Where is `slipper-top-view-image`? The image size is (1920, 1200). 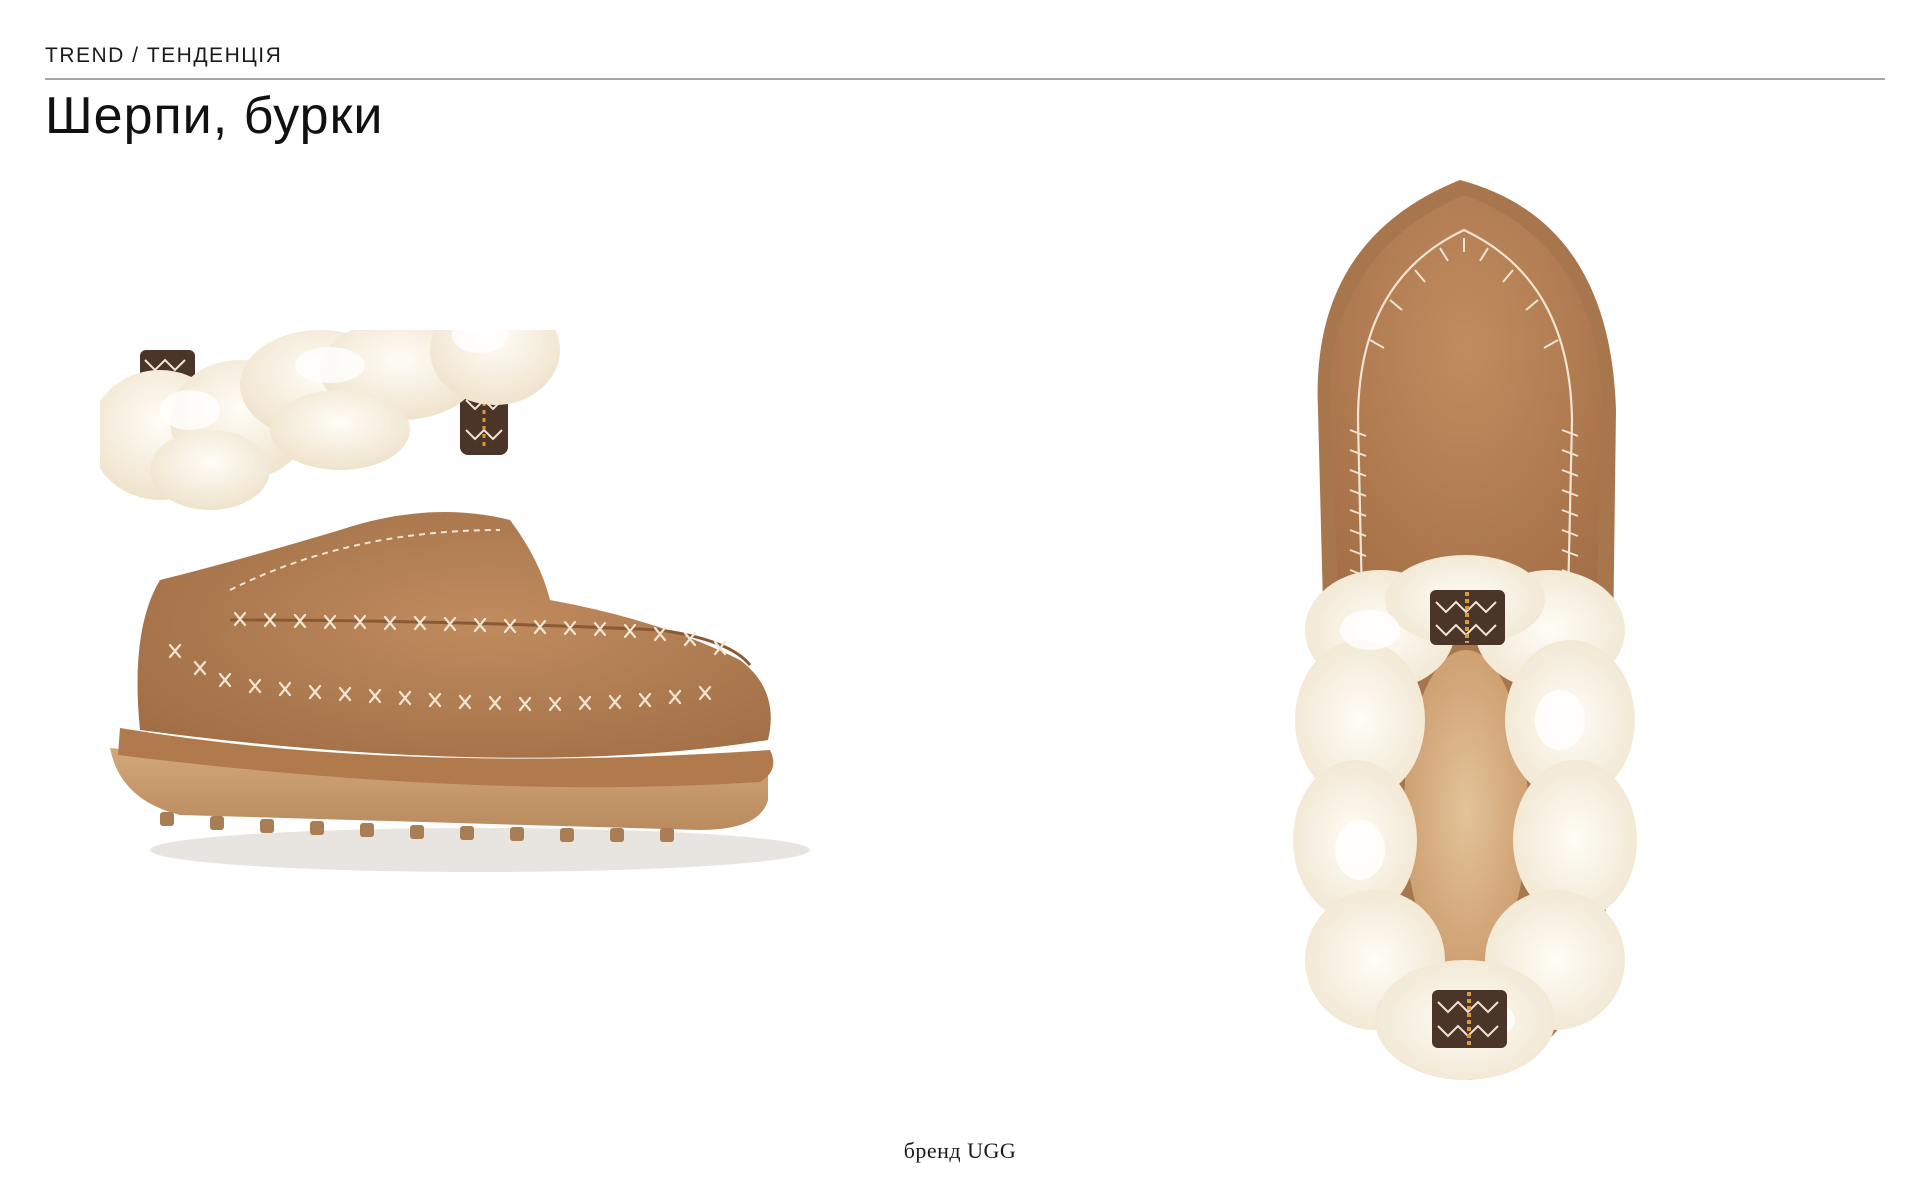 slipper-top-view-image is located at coordinates (1465, 630).